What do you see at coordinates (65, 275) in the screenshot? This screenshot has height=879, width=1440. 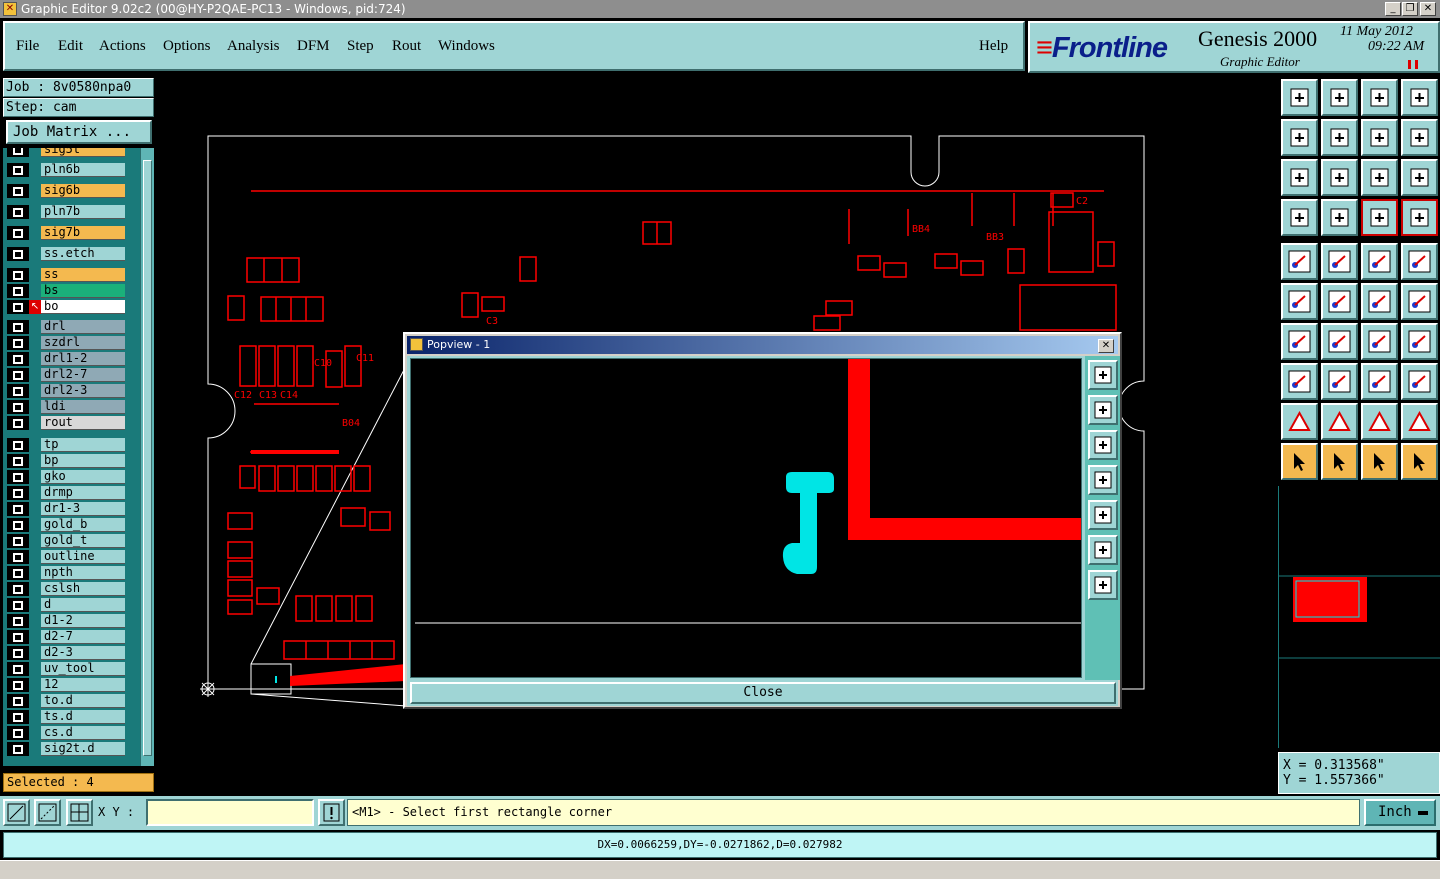 I see `layer-row-ss: ss` at bounding box center [65, 275].